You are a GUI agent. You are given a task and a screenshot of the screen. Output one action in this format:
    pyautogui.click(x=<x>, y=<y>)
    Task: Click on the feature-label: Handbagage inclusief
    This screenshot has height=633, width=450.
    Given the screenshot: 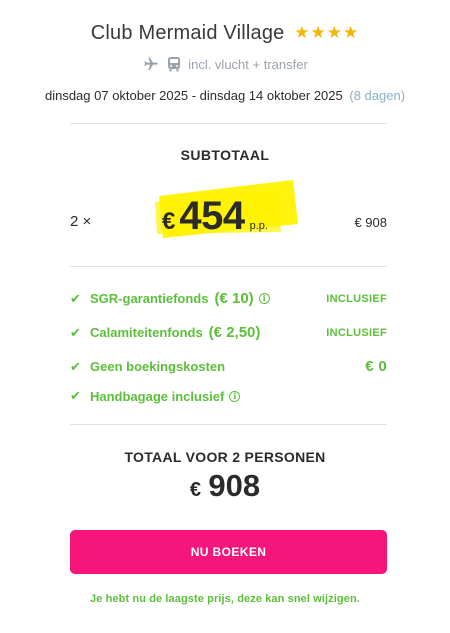 What is the action you would take?
    pyautogui.click(x=157, y=396)
    